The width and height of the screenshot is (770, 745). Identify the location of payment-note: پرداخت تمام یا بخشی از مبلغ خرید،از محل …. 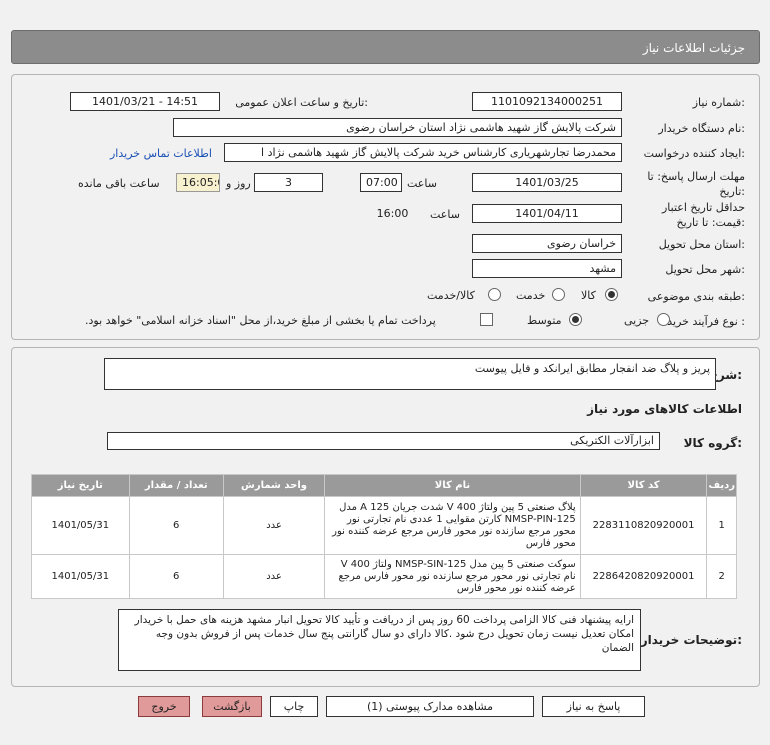
(260, 320).